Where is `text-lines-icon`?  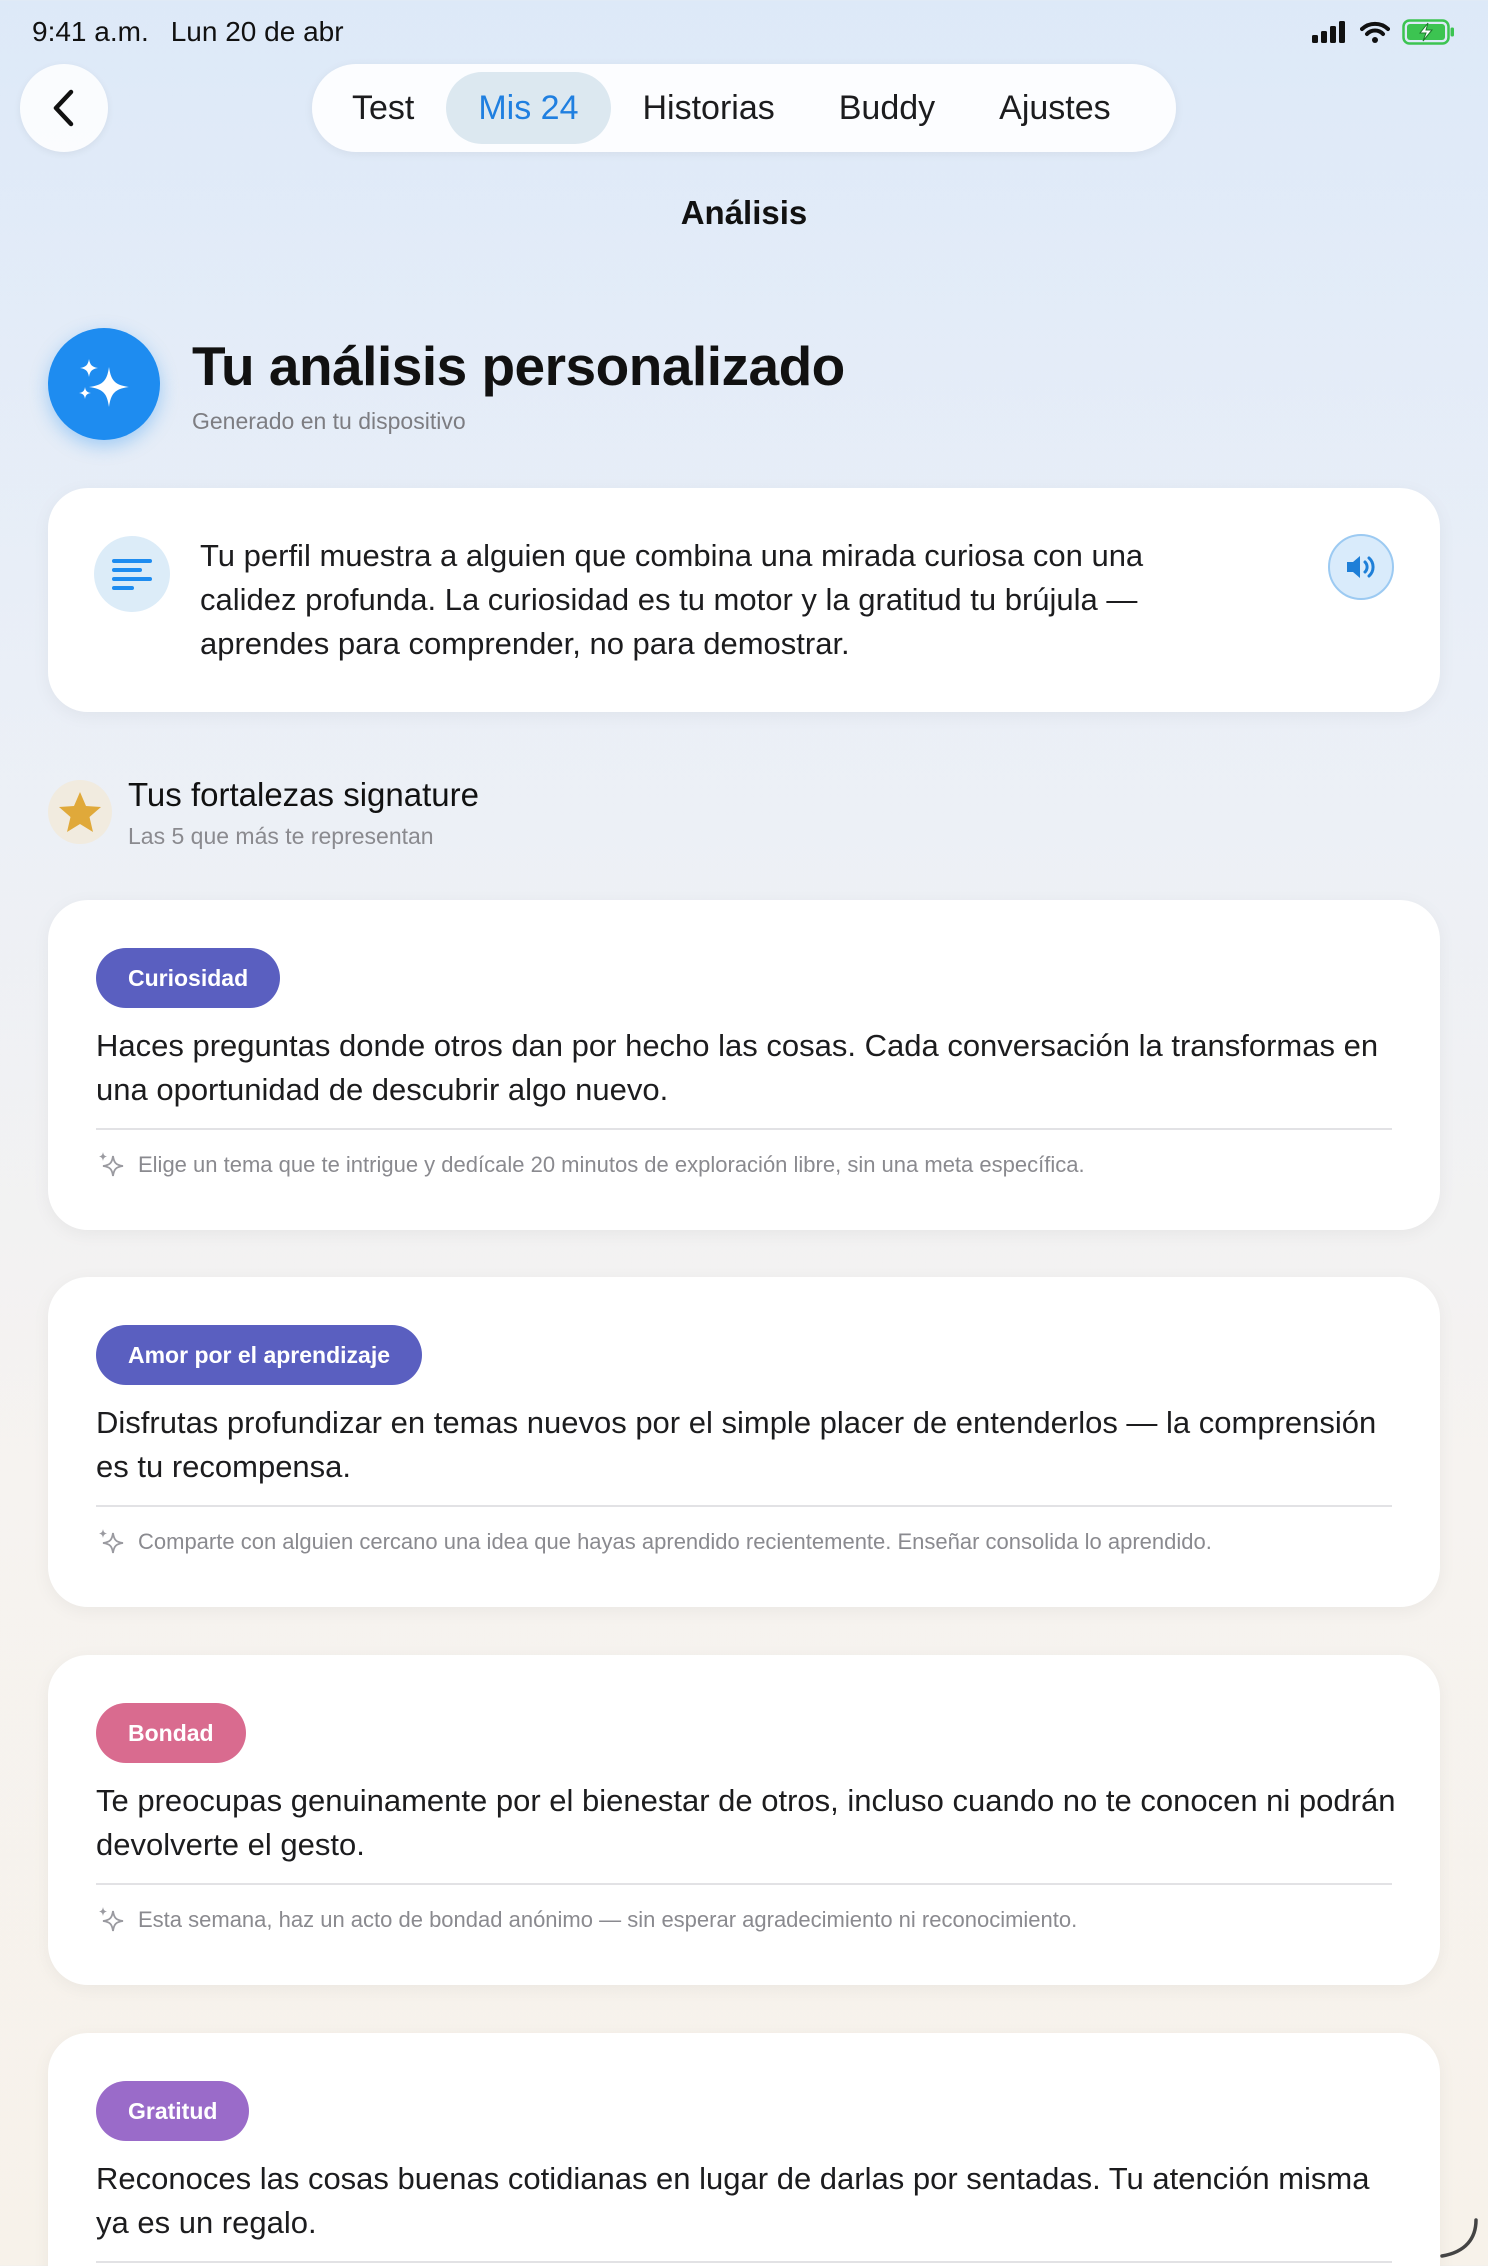 text-lines-icon is located at coordinates (132, 574).